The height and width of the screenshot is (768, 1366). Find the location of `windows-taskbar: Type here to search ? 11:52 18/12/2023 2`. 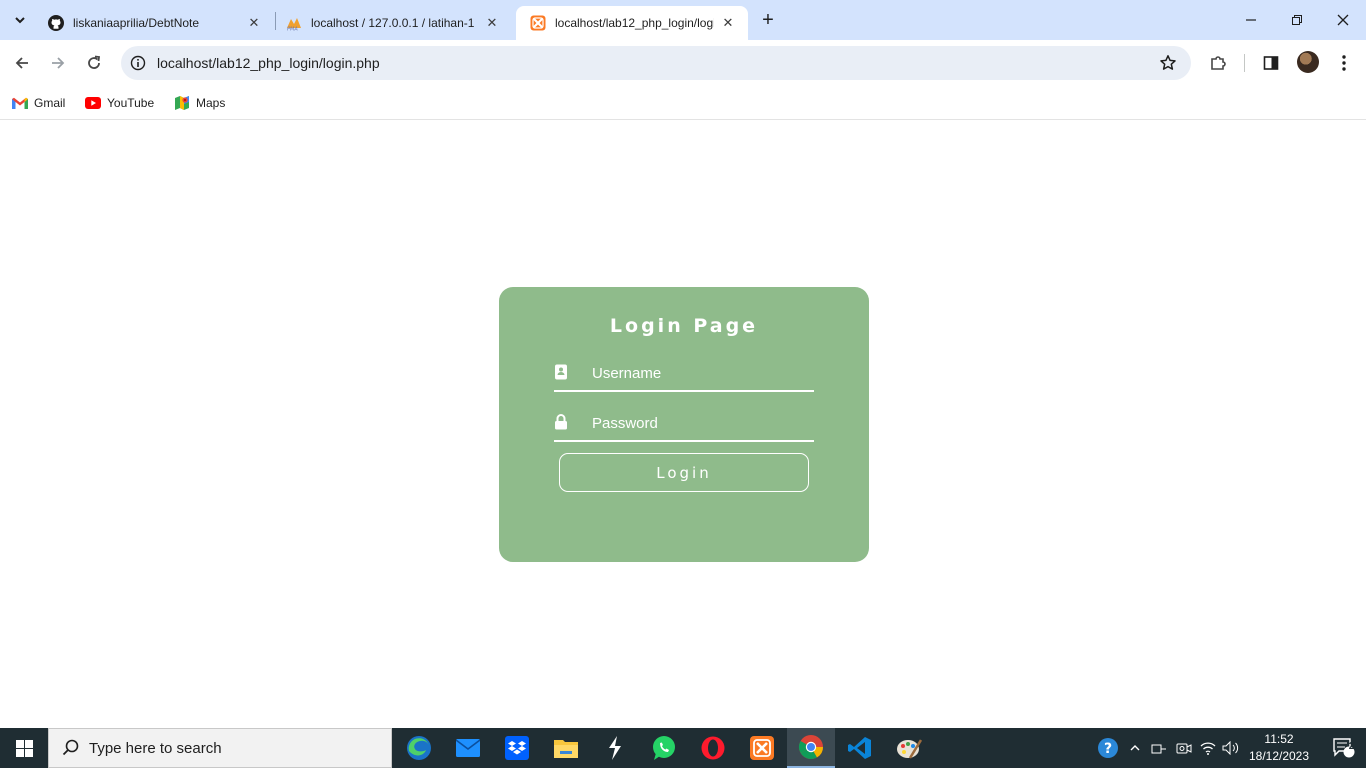

windows-taskbar: Type here to search ? 11:52 18/12/2023 2 is located at coordinates (683, 748).